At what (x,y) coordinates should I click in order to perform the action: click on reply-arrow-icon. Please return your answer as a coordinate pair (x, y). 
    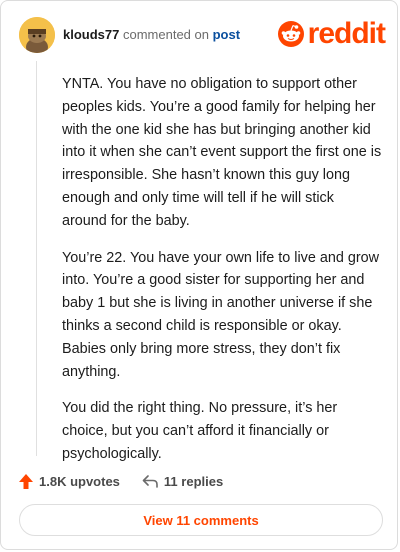
    Looking at the image, I should click on (150, 481).